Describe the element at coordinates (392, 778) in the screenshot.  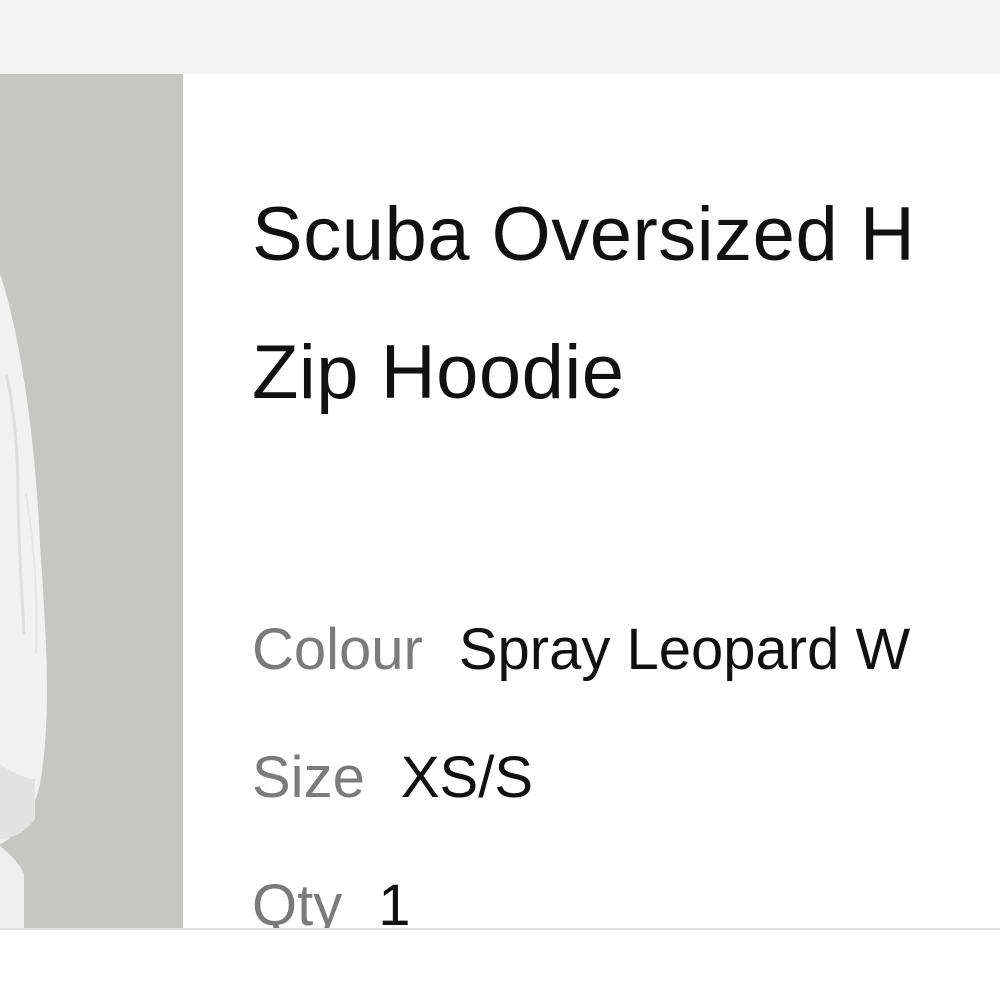
I see `size-row: Size XS/S` at that location.